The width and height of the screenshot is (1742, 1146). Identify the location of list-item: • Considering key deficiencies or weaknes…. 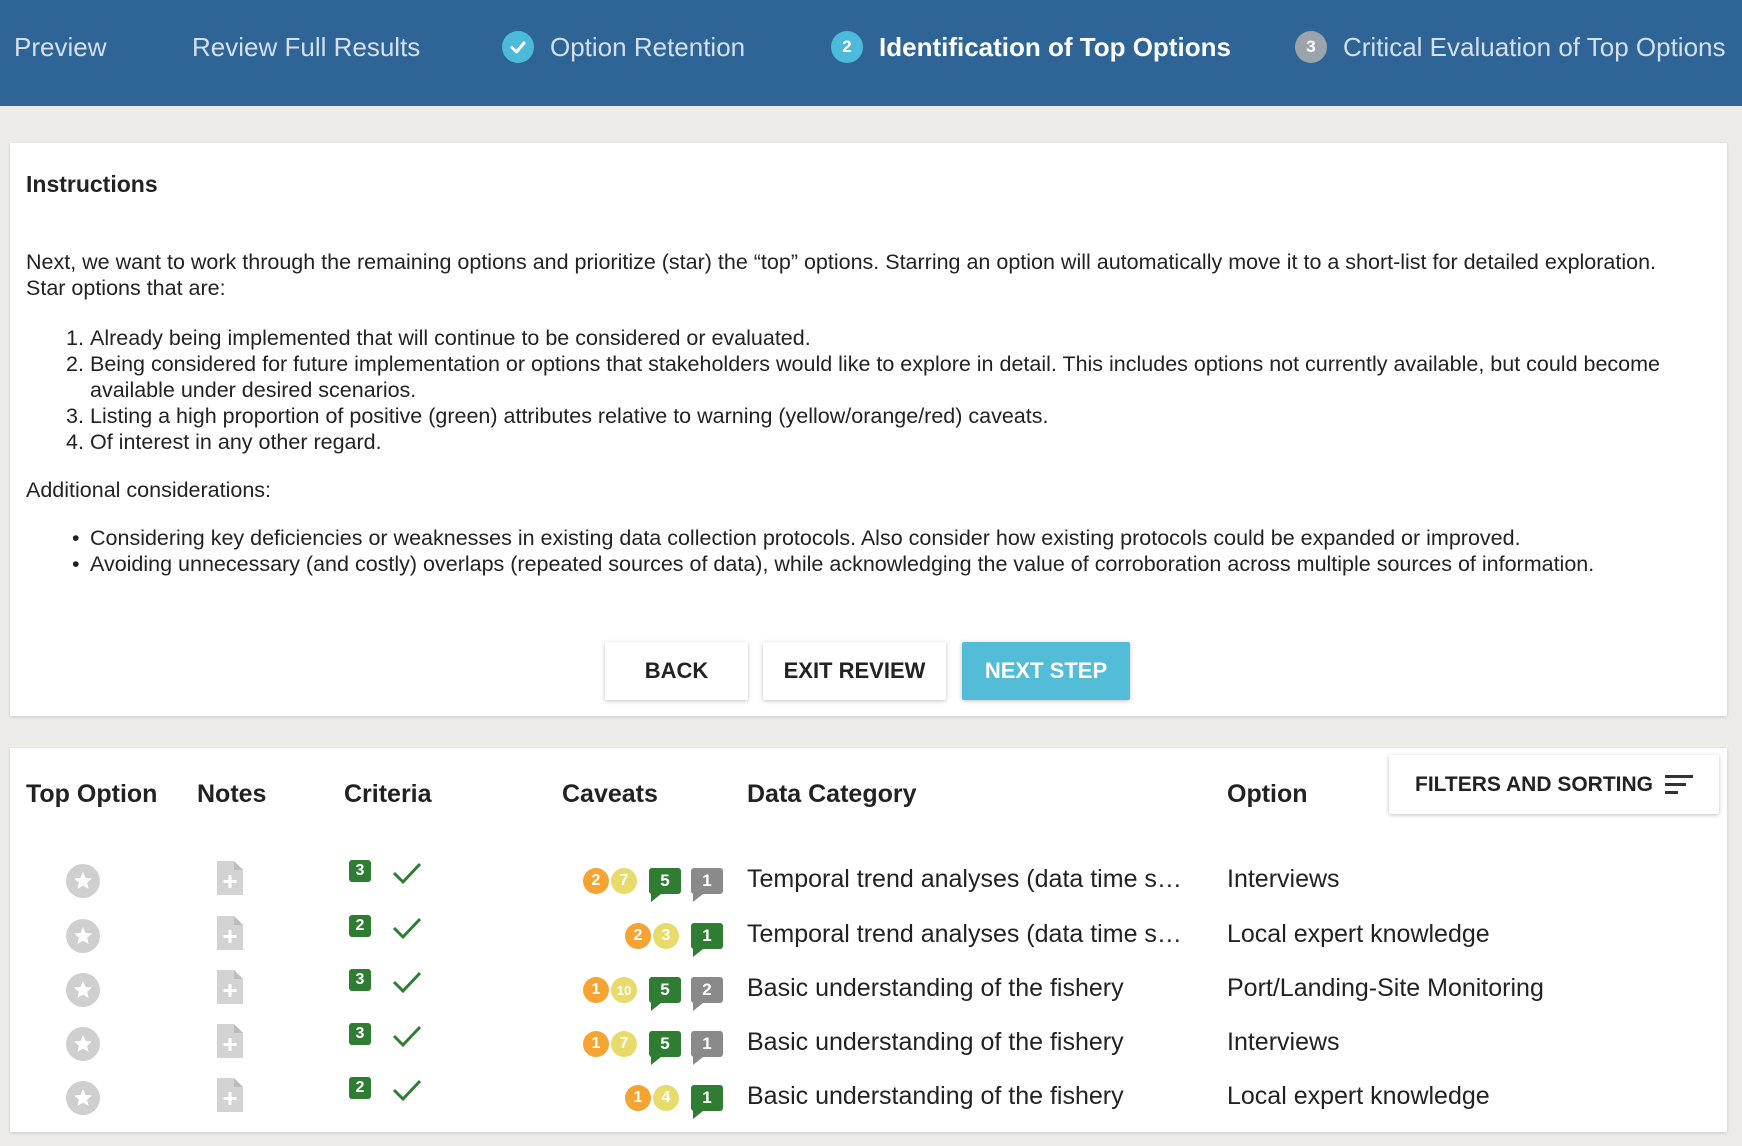
(796, 538).